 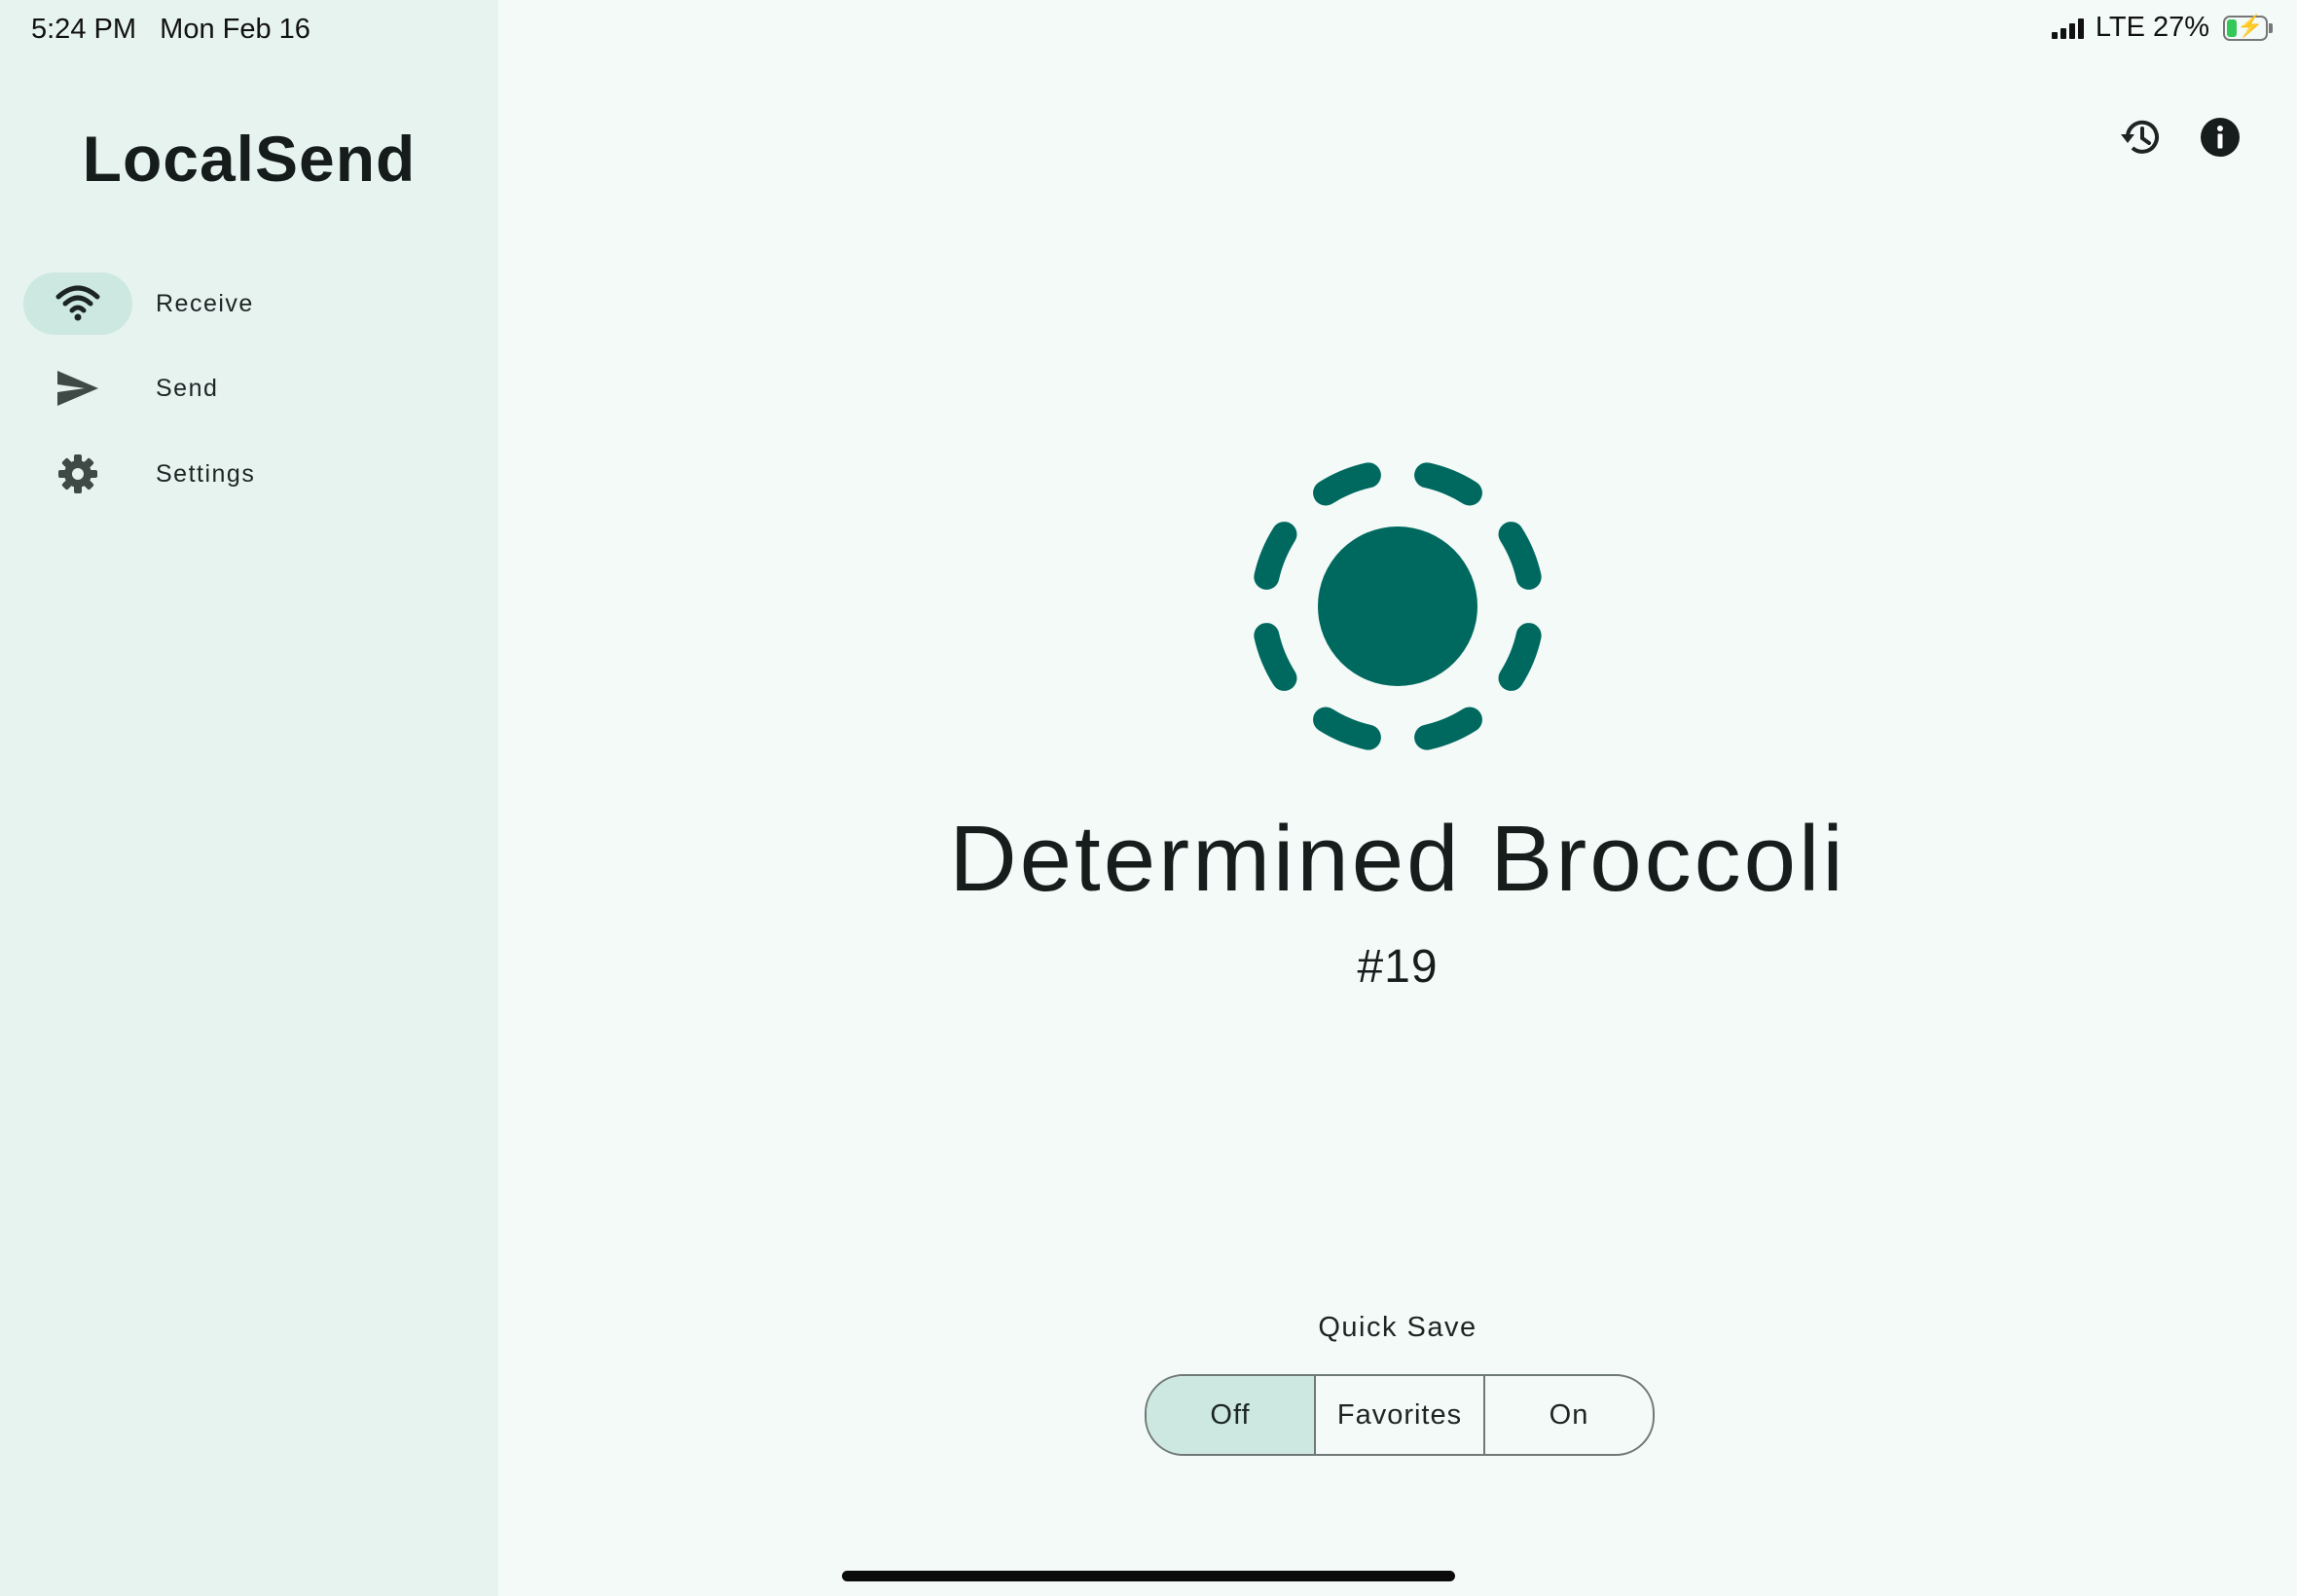 I want to click on status-date: Mon Feb 16, so click(x=235, y=30).